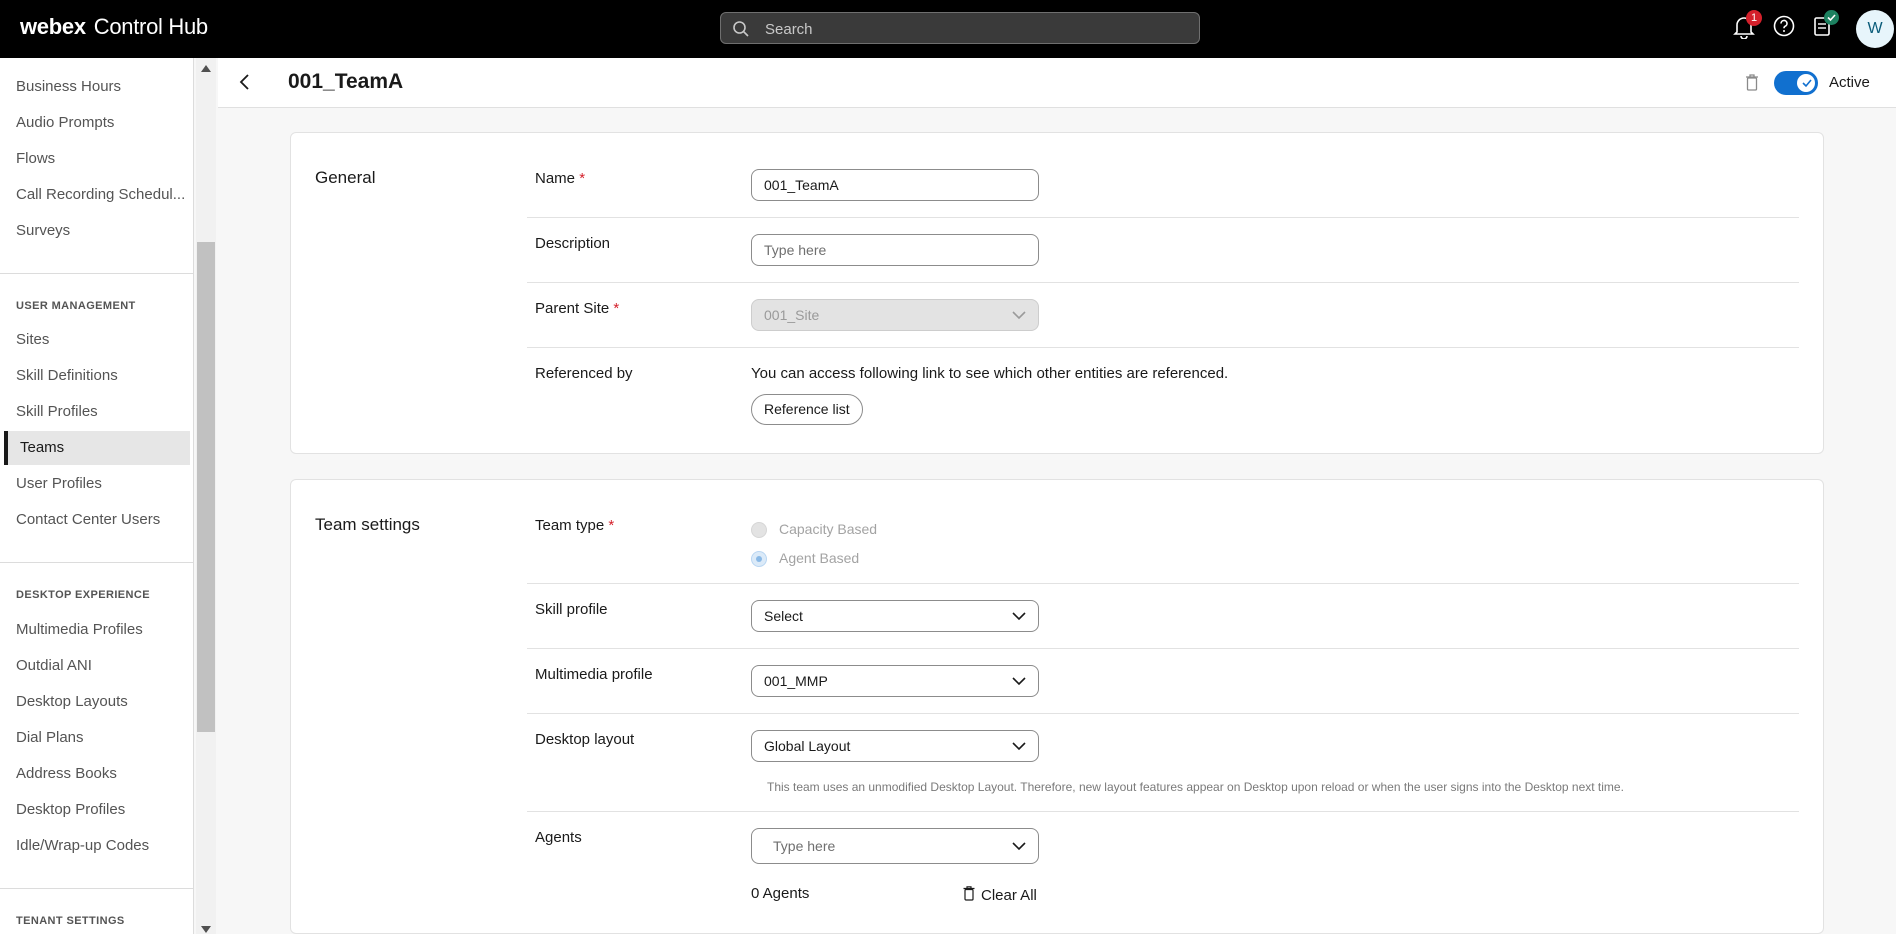 The height and width of the screenshot is (934, 1896). What do you see at coordinates (95, 340) in the screenshot?
I see `sidebar-item-sites: Sites` at bounding box center [95, 340].